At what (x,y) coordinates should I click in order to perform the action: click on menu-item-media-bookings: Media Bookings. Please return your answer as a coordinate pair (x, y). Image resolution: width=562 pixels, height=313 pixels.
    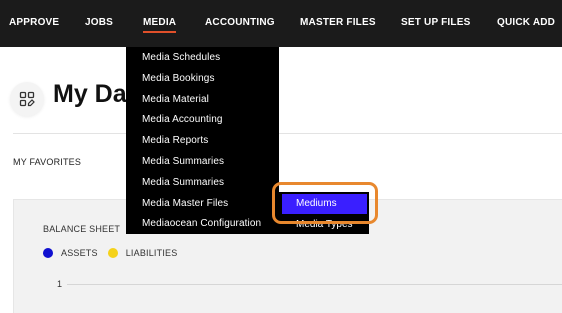
    Looking at the image, I should click on (178, 78).